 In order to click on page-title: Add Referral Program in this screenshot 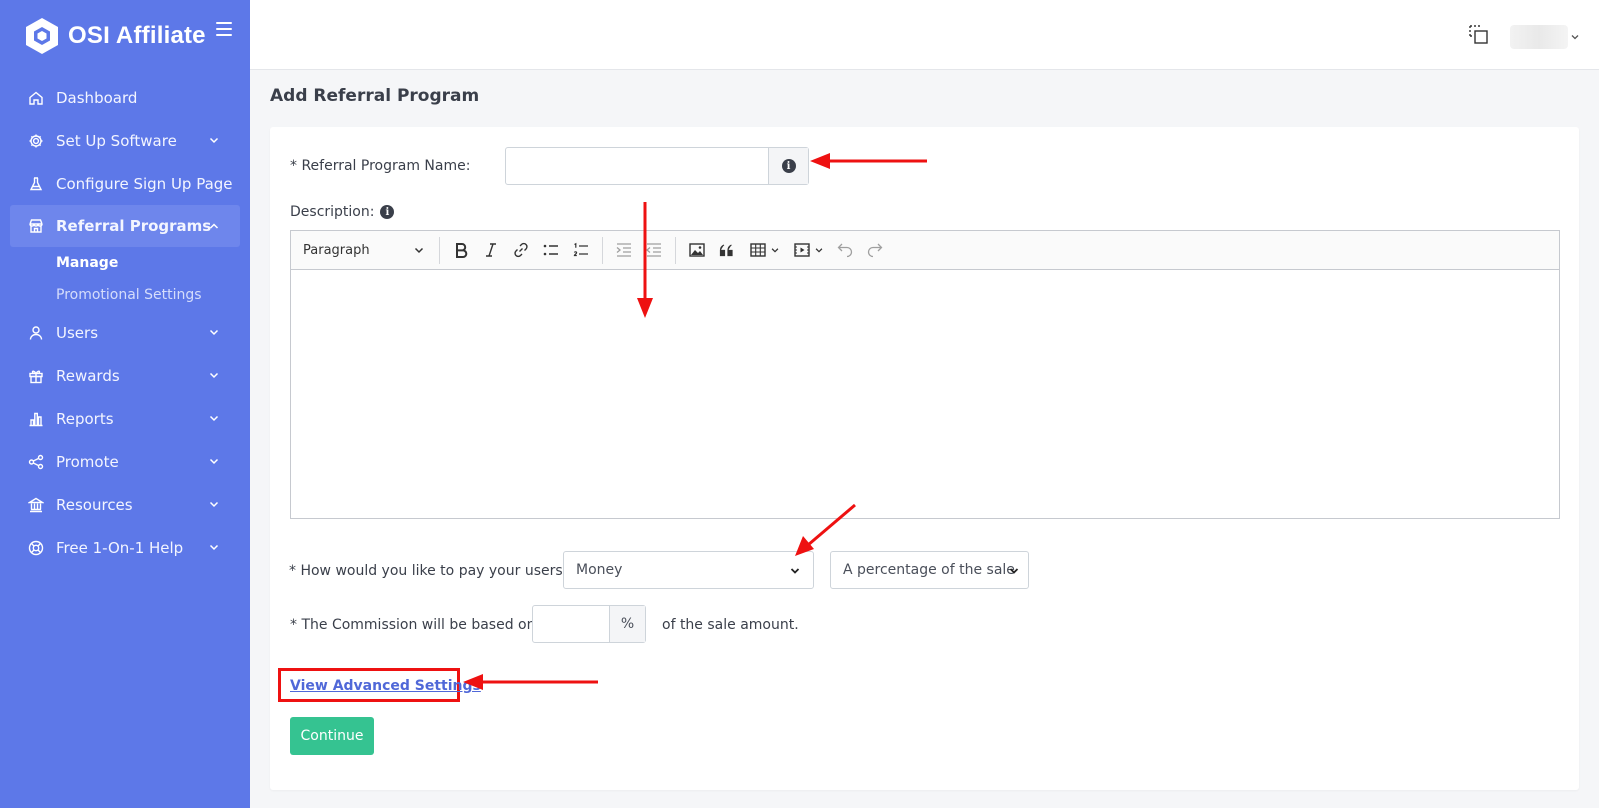, I will do `click(375, 96)`.